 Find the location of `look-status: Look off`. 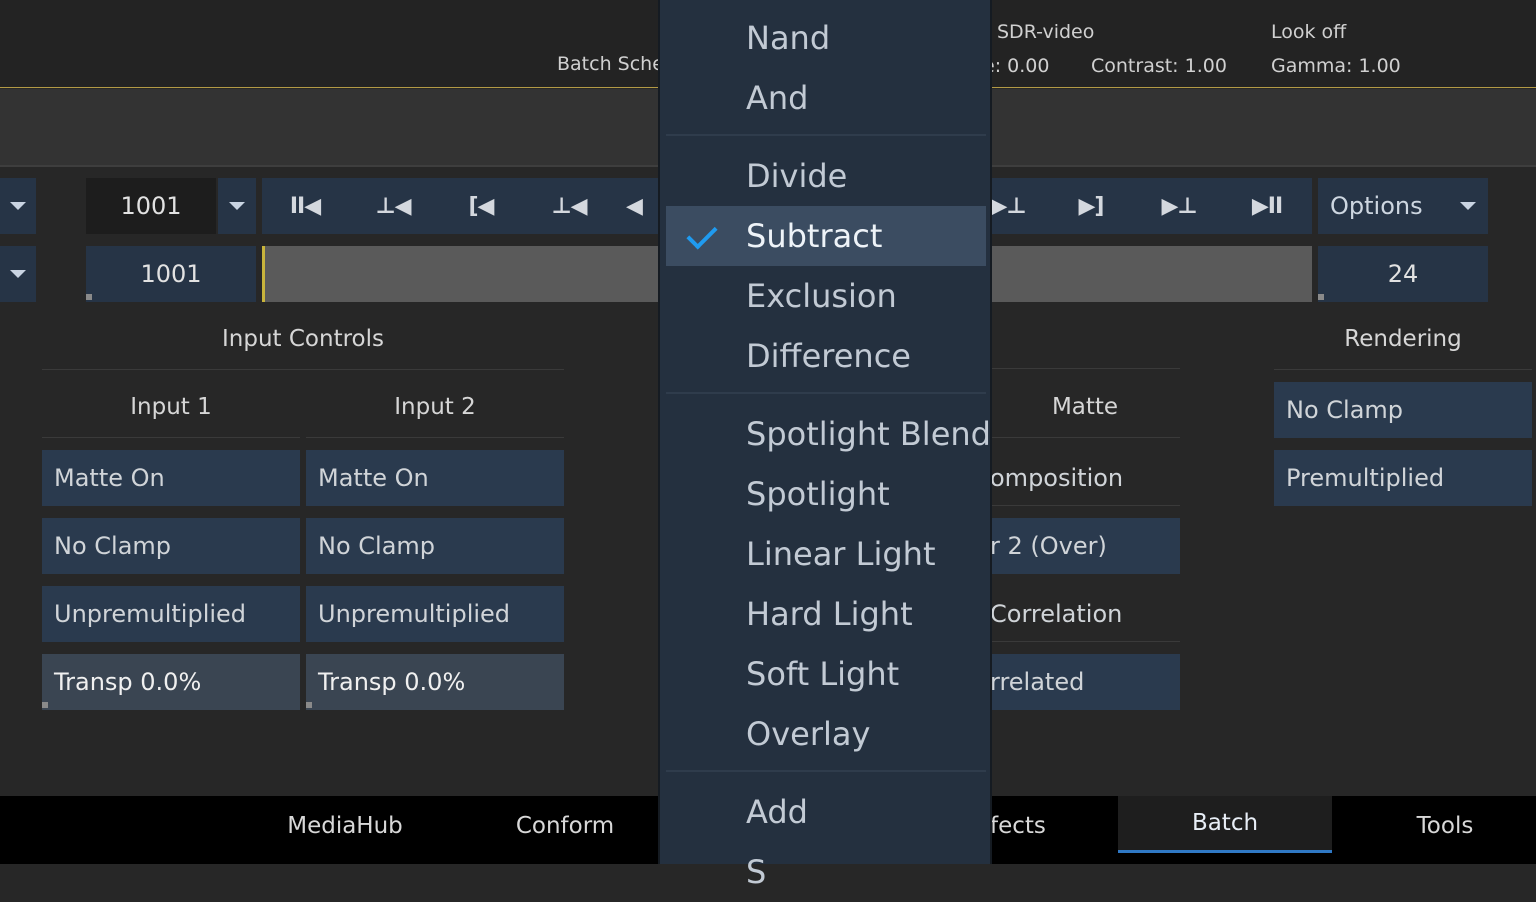

look-status: Look off is located at coordinates (1309, 32).